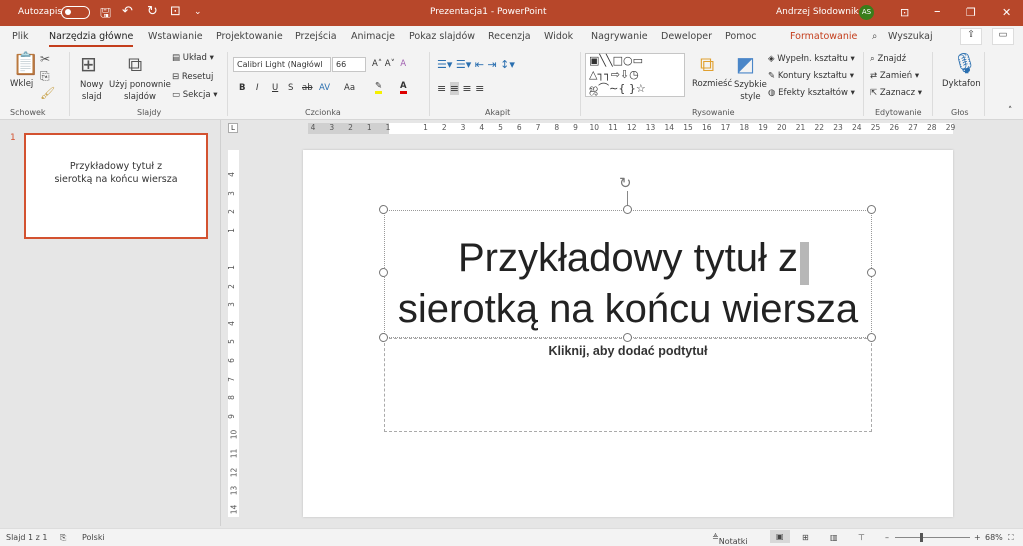 Image resolution: width=1023 pixels, height=546 pixels. I want to click on arrange-button: Rozmieść, so click(712, 84).